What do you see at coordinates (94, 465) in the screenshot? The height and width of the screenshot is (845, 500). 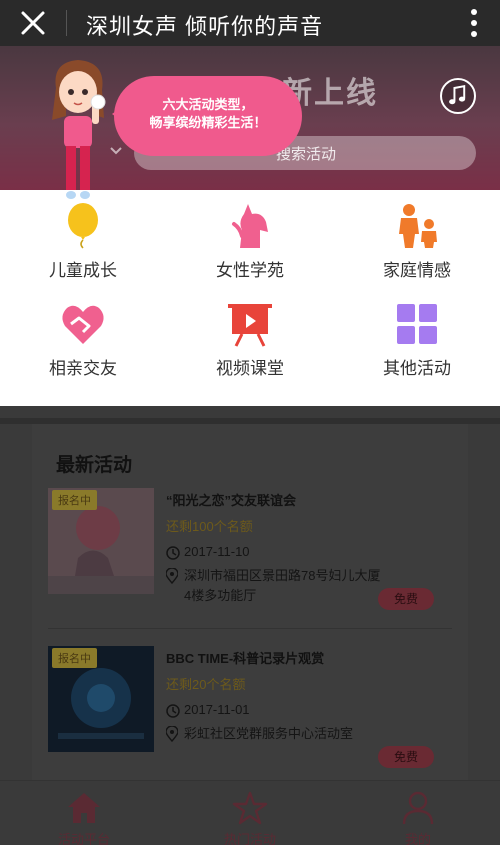 I see `section-title: 最新活动` at bounding box center [94, 465].